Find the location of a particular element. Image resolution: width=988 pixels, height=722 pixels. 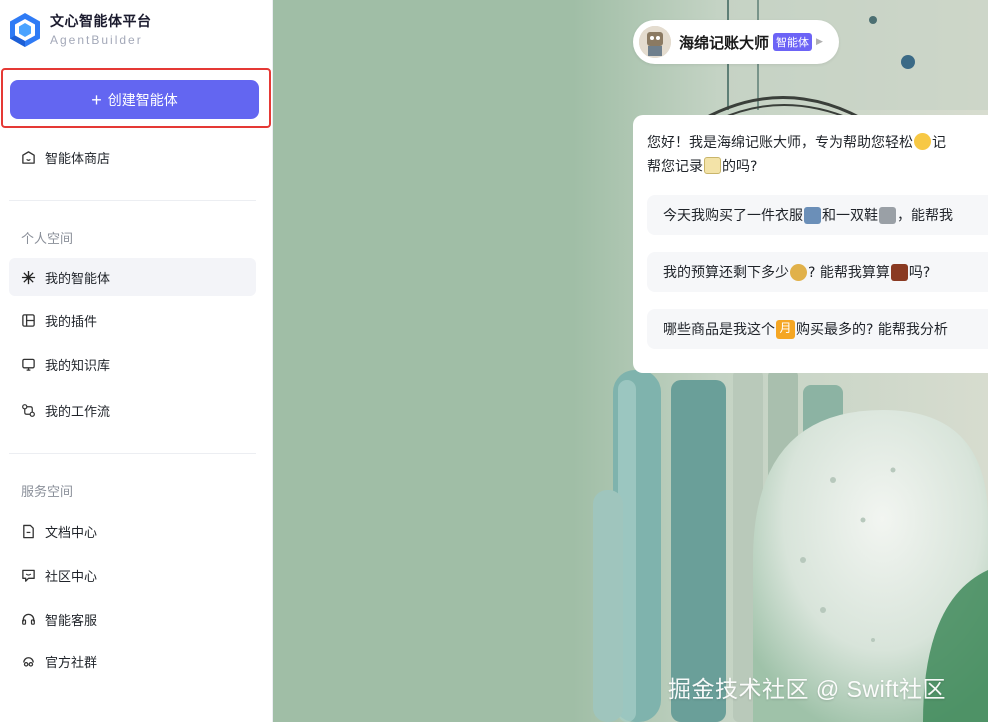

month-icon: 月 is located at coordinates (785, 329).